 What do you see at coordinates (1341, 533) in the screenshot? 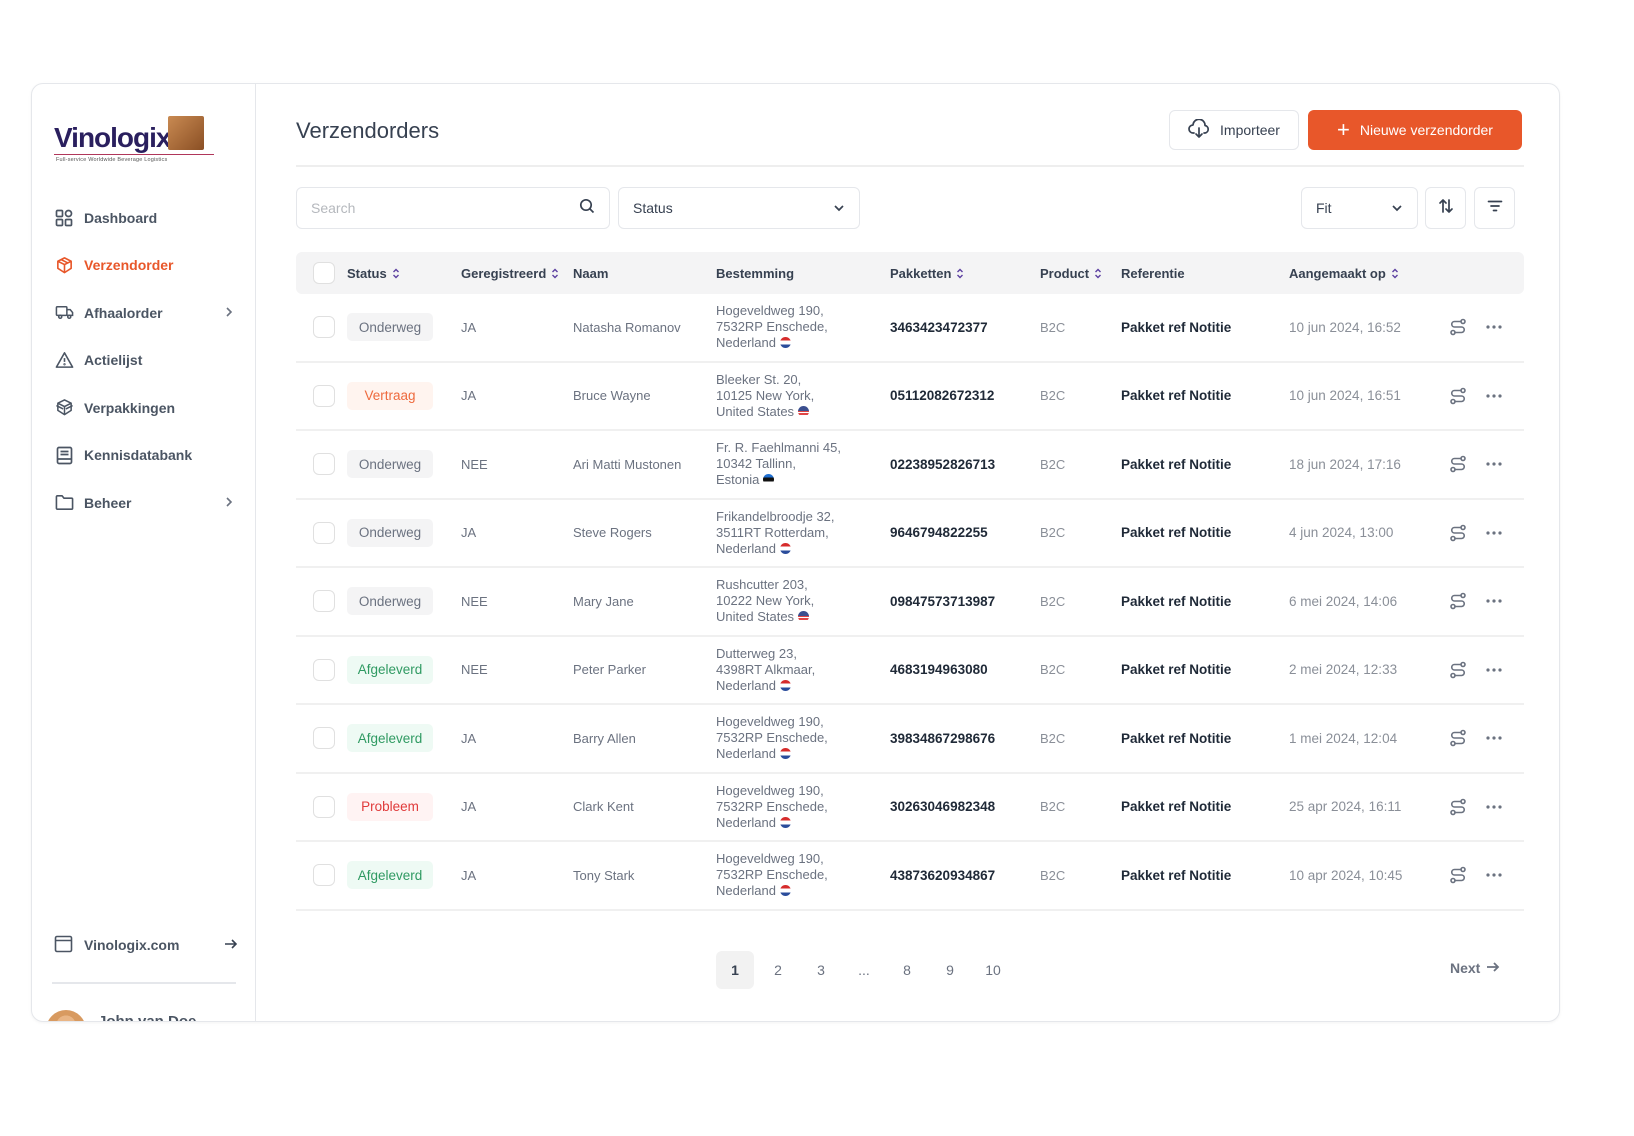
I see `created-date: 4 jun 2024, 13:00` at bounding box center [1341, 533].